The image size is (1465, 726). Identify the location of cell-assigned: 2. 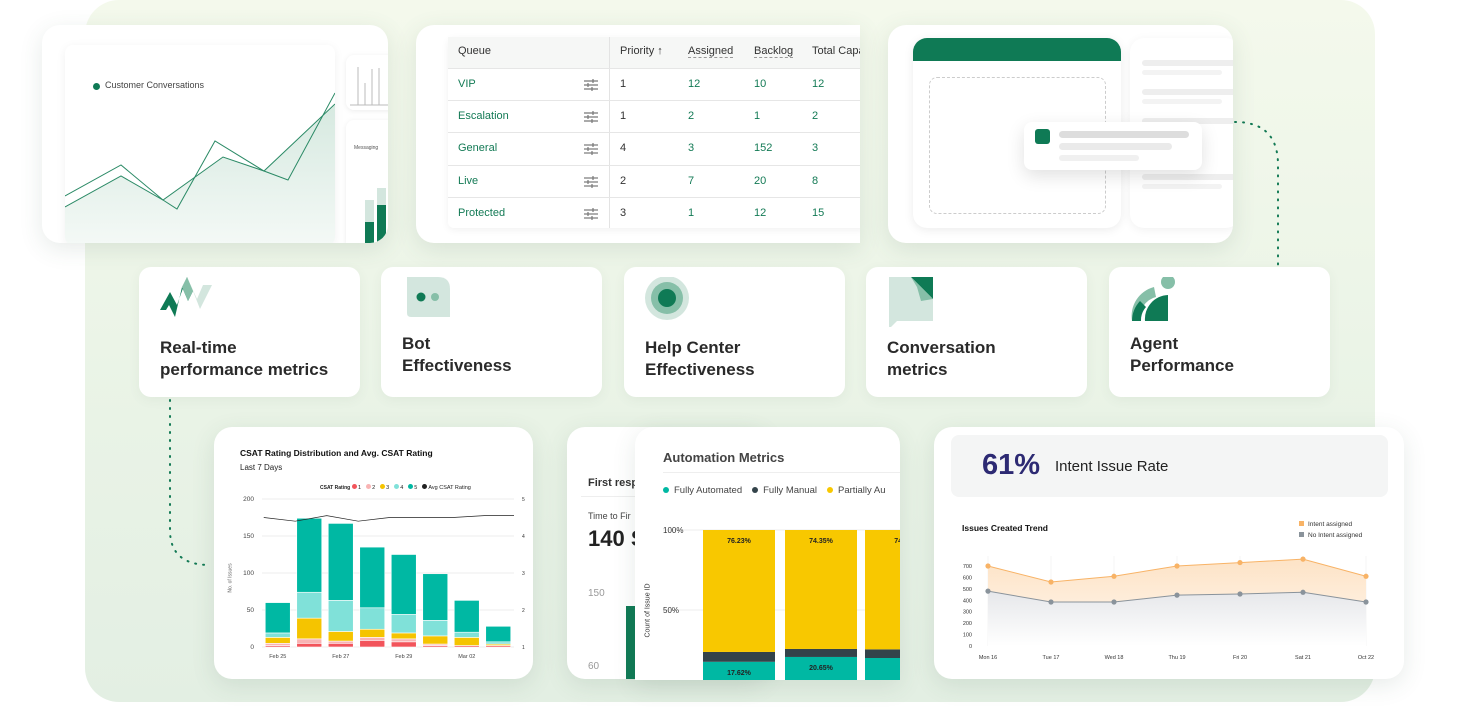
(691, 116).